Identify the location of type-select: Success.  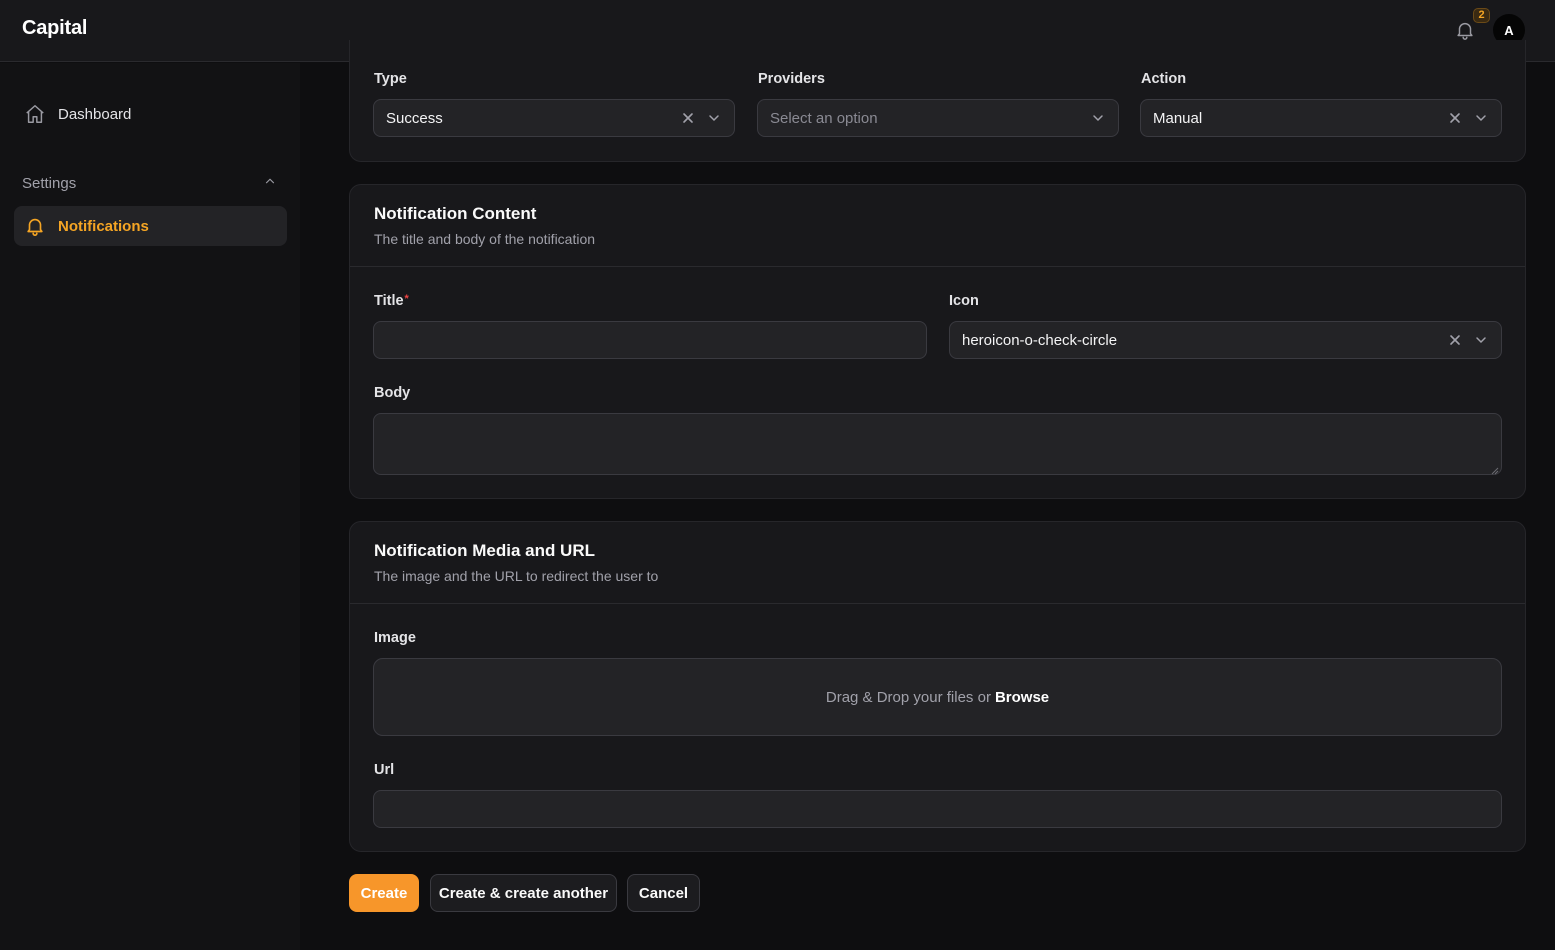
(554, 118).